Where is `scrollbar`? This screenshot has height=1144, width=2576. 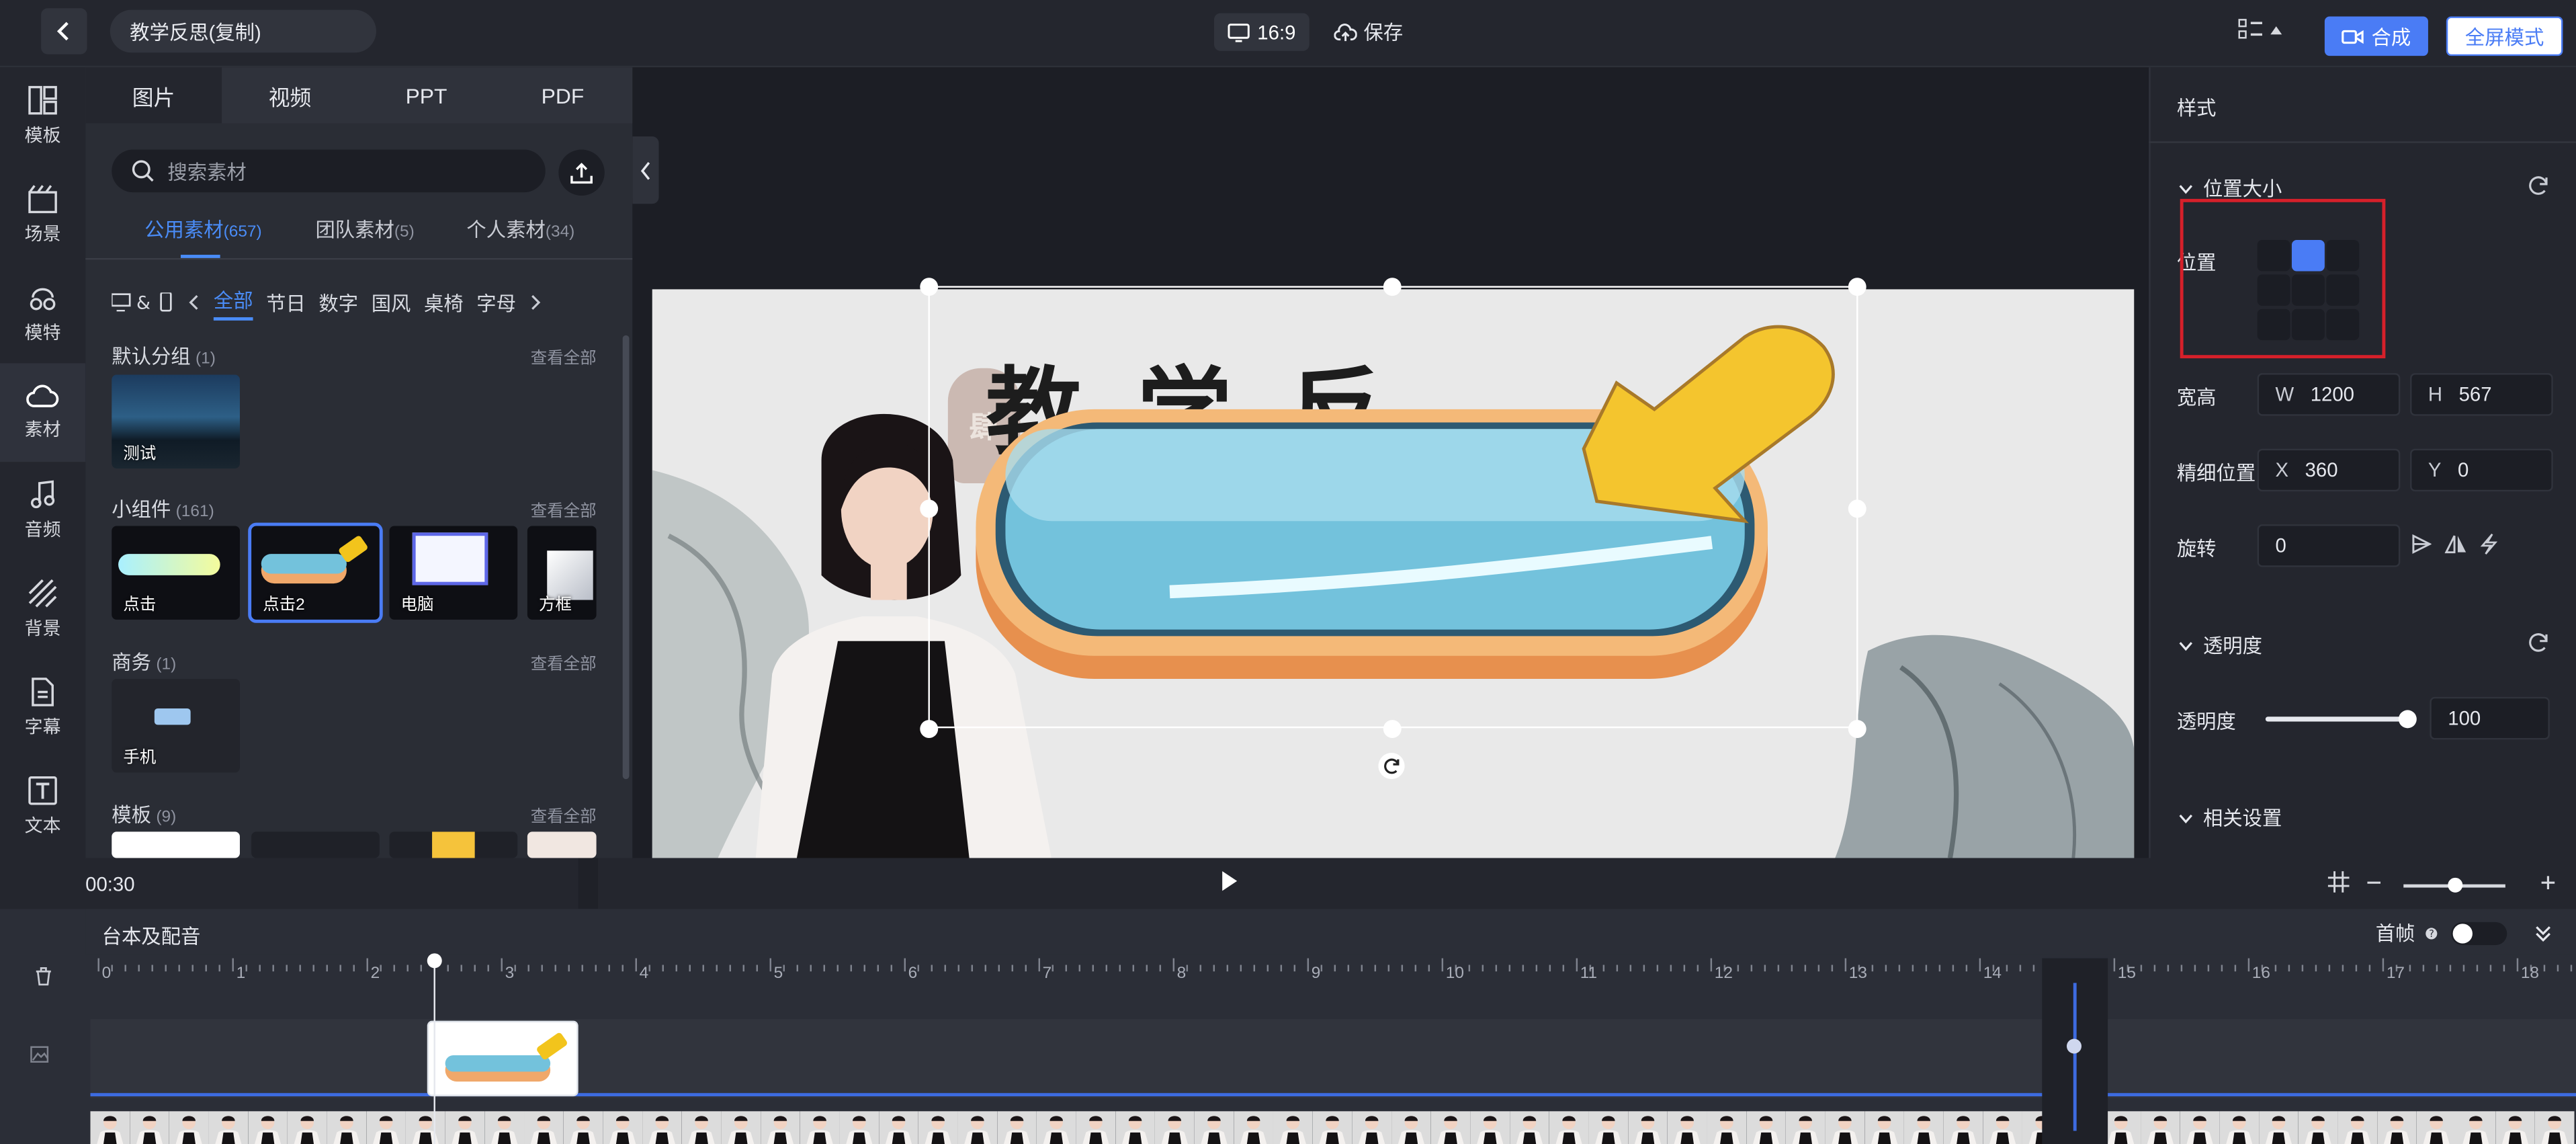 scrollbar is located at coordinates (626, 557).